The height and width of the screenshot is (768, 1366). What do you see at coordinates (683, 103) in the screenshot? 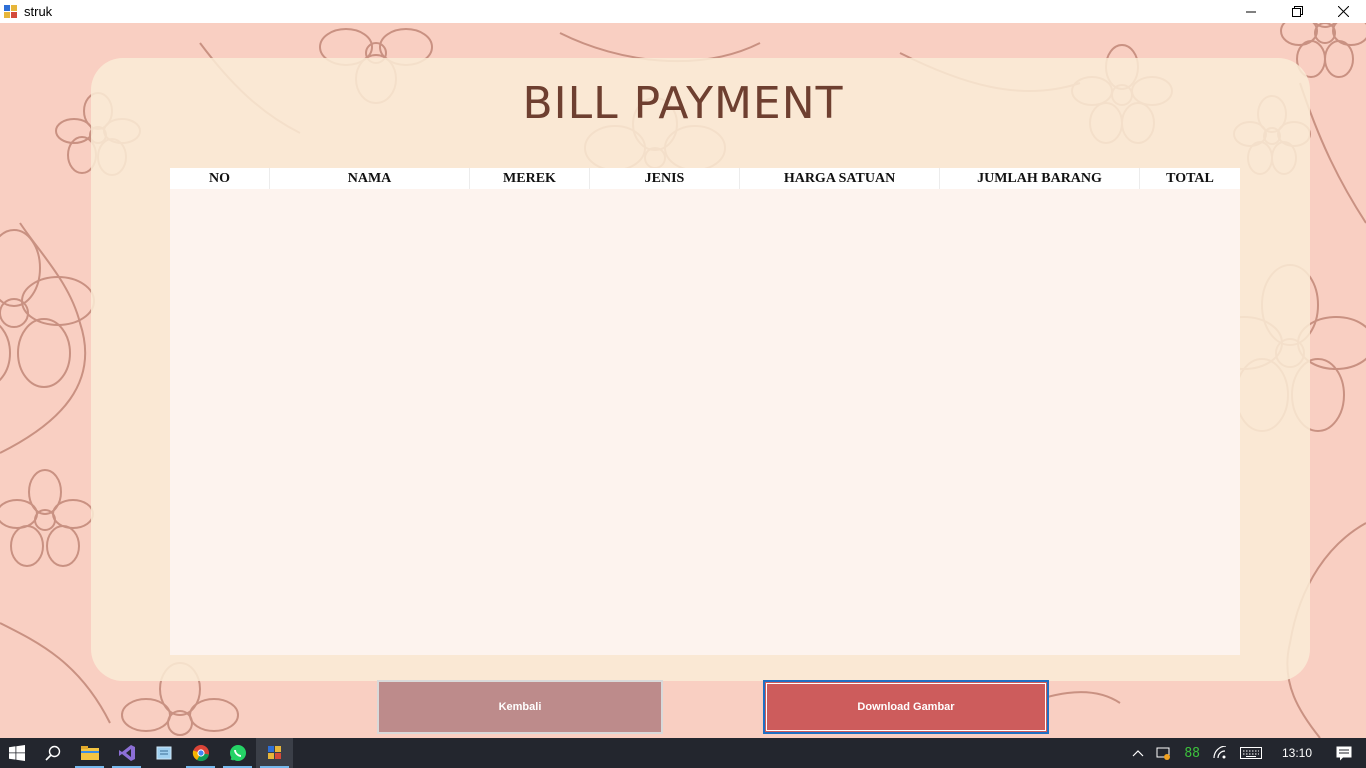
I see `page-title: BILL PAYMENT` at bounding box center [683, 103].